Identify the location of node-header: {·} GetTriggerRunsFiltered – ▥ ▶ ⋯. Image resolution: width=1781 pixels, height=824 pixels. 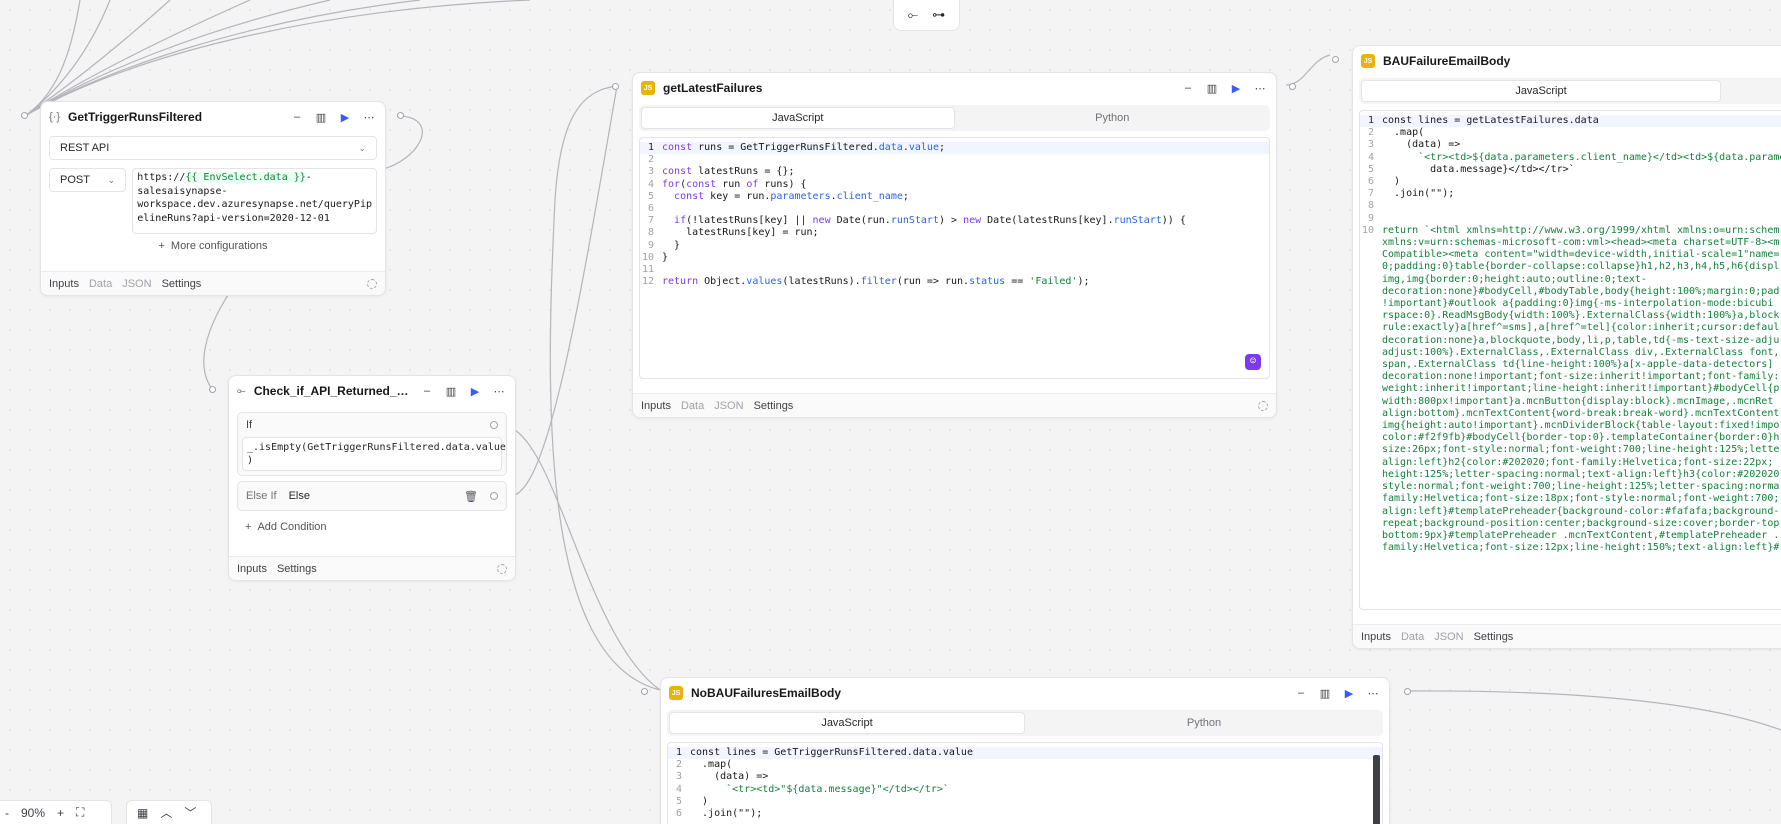
(213, 117).